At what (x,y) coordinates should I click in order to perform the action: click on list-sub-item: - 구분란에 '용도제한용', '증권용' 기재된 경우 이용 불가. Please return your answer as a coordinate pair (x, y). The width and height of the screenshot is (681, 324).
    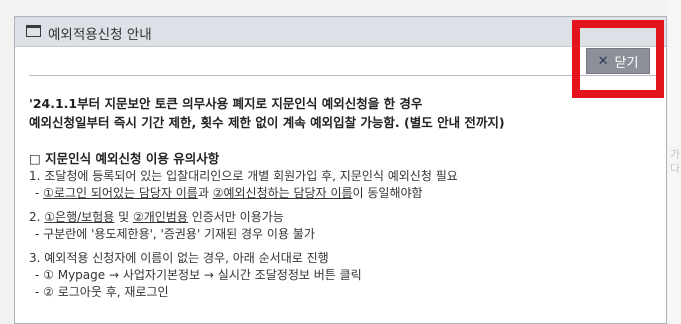
    Looking at the image, I should click on (175, 234).